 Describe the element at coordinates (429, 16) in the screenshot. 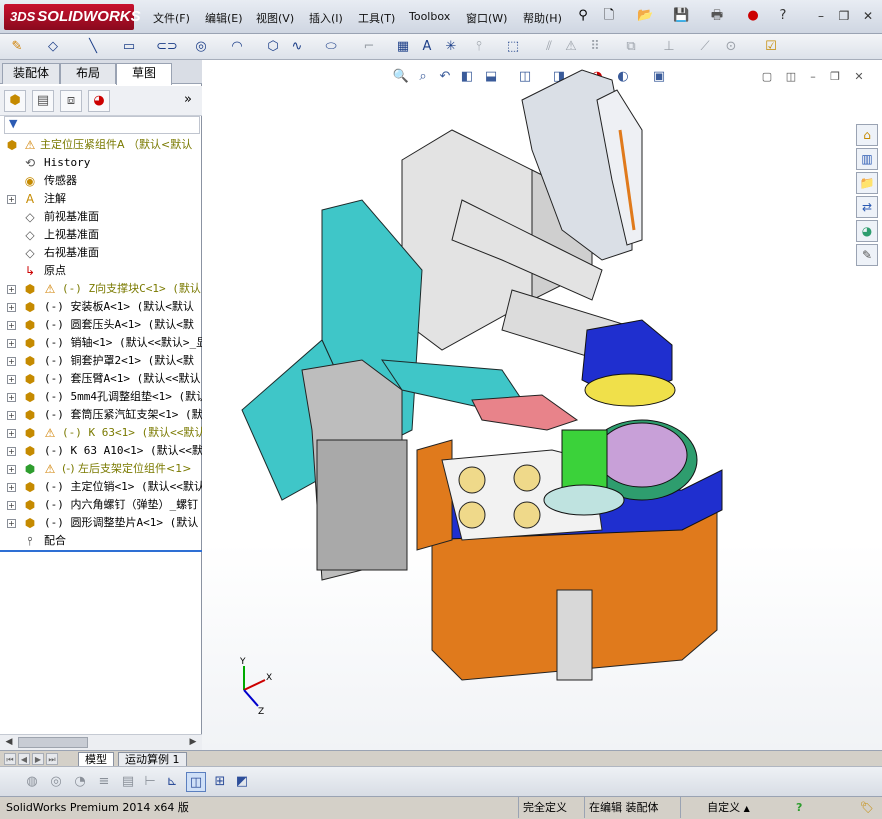

I see `menu-toolbox: Toolbox` at that location.